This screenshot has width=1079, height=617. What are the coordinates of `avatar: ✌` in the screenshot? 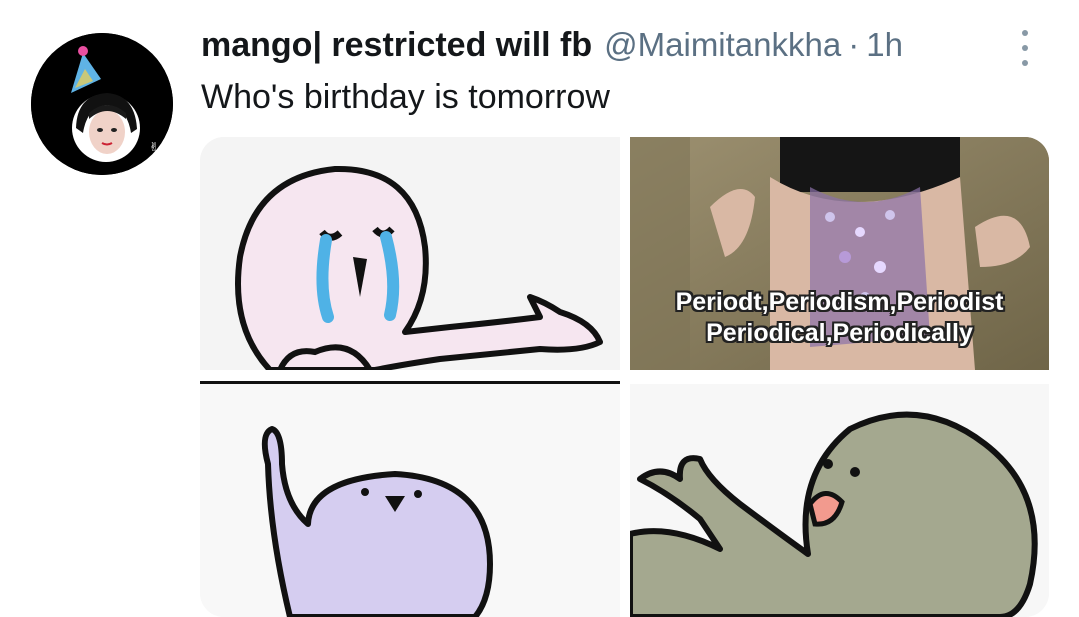 It's located at (102, 104).